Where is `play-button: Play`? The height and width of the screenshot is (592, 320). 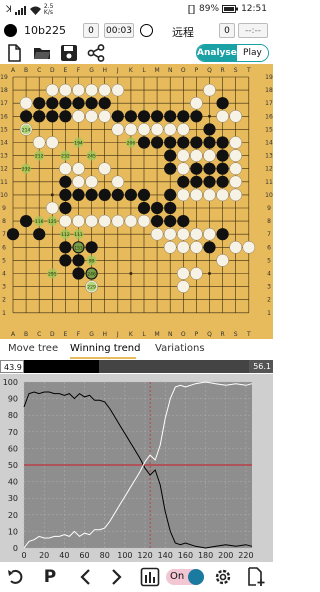 play-button: Play is located at coordinates (252, 53).